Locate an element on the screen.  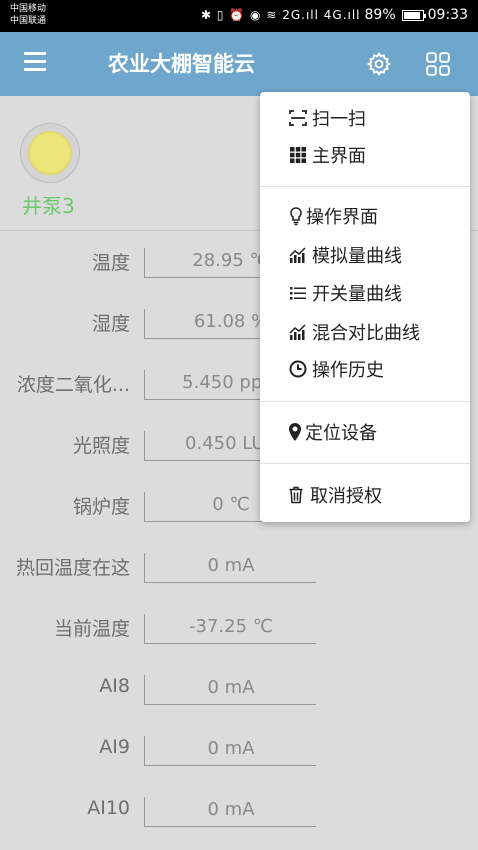
menu-item-mixed-curve: 混合对比曲线 is located at coordinates (354, 332).